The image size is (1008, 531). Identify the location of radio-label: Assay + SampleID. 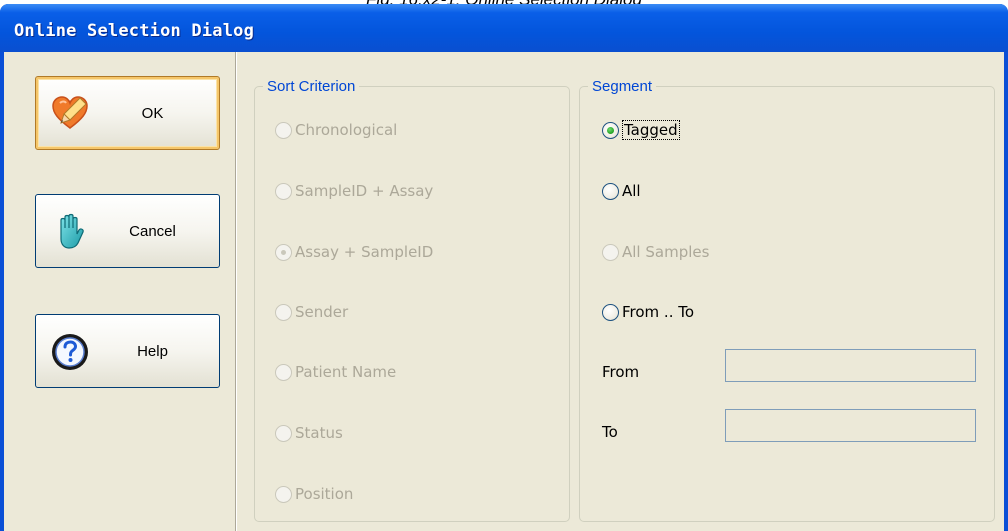
(364, 252).